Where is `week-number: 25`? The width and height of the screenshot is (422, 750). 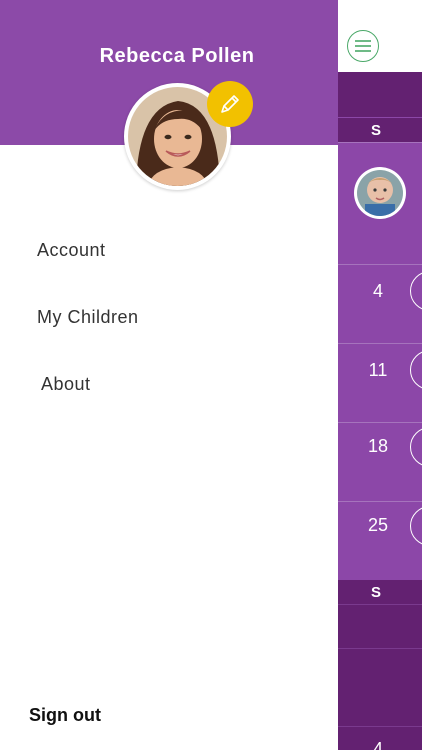 week-number: 25 is located at coordinates (378, 525).